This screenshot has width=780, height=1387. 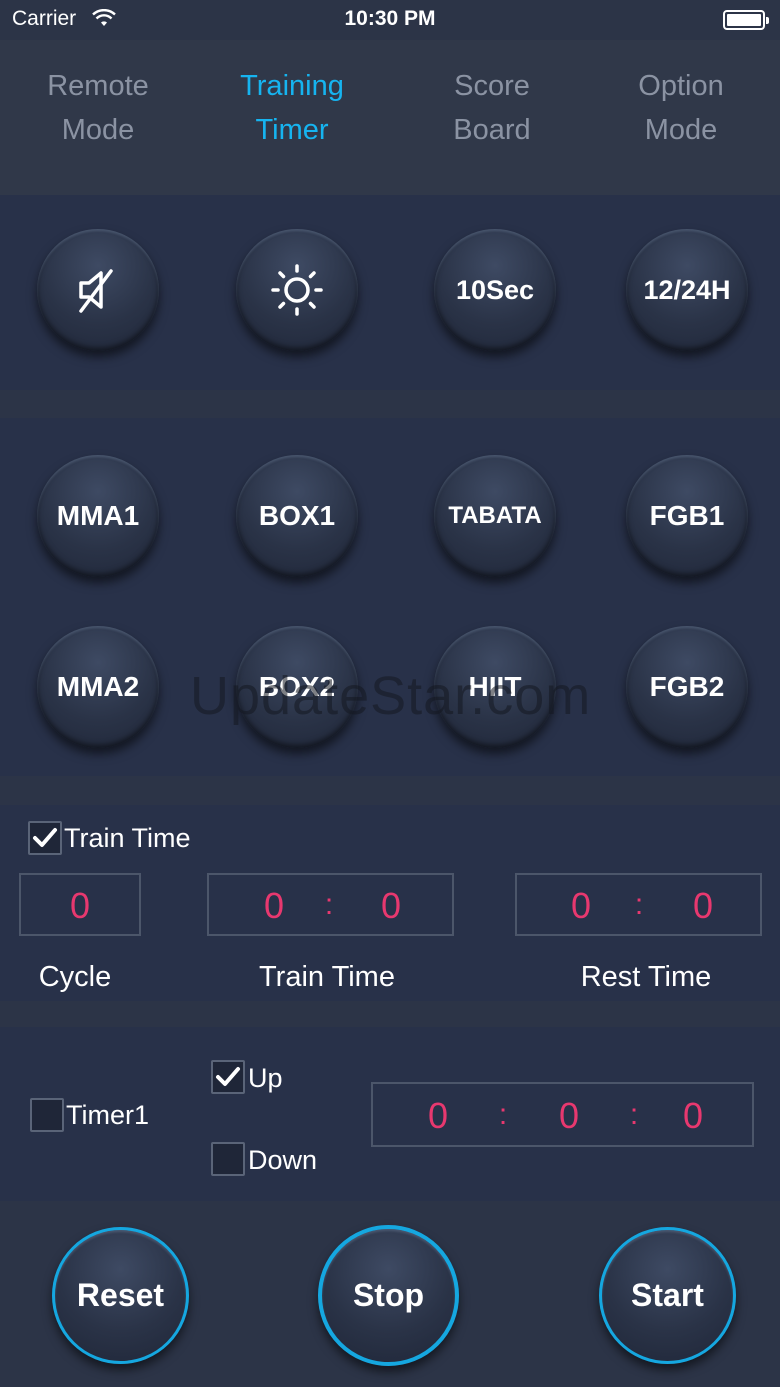 I want to click on start-label: Start, so click(x=667, y=1295).